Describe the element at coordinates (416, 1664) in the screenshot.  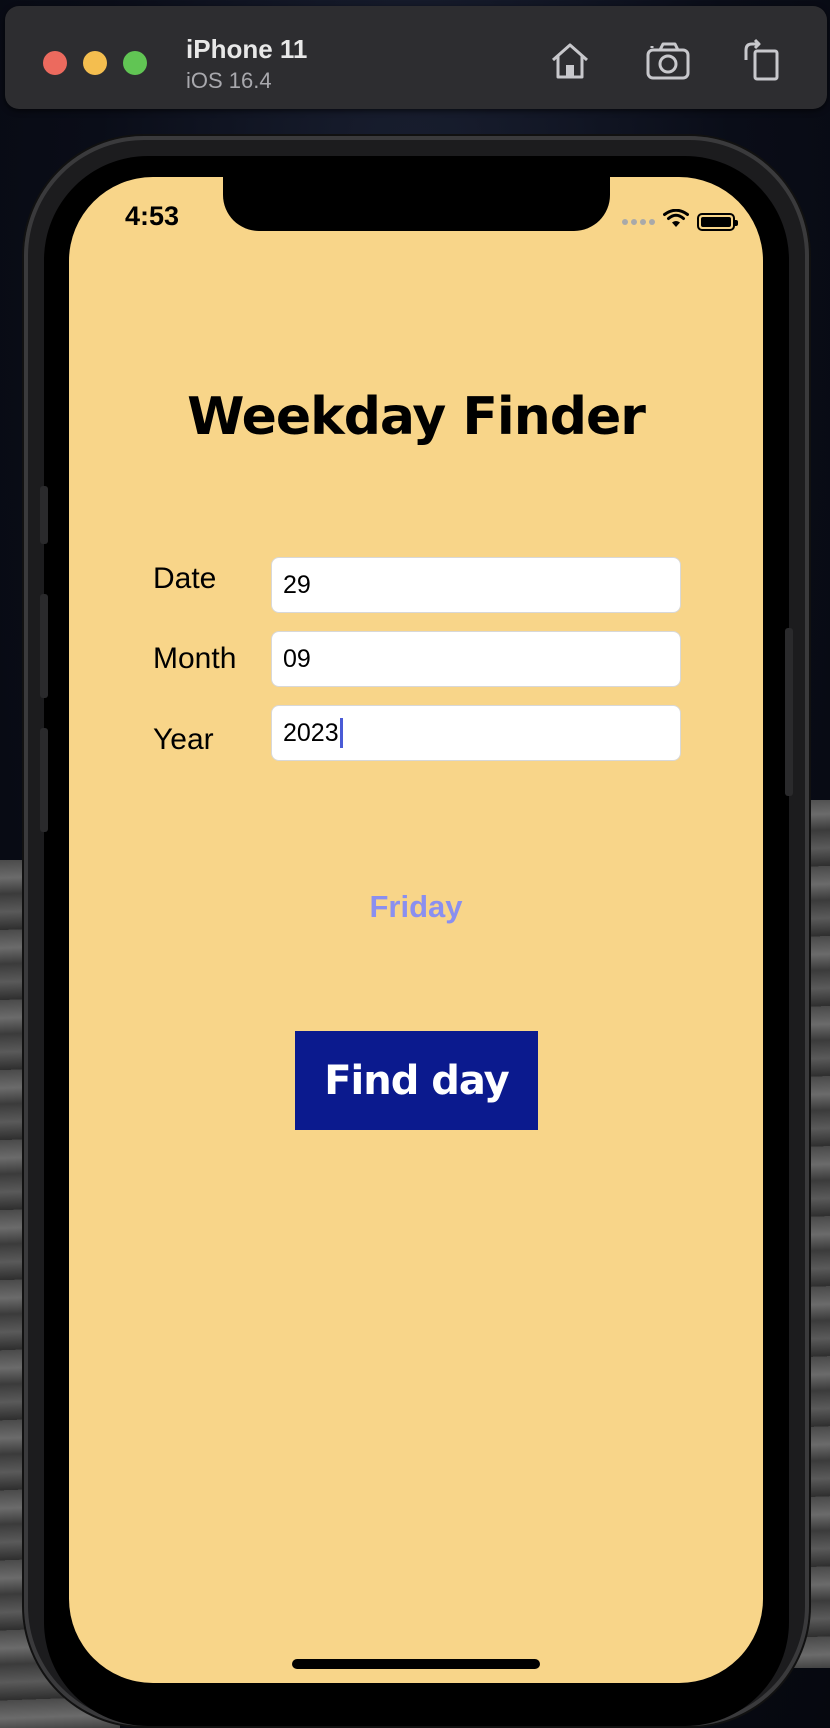
I see `home-indicator` at that location.